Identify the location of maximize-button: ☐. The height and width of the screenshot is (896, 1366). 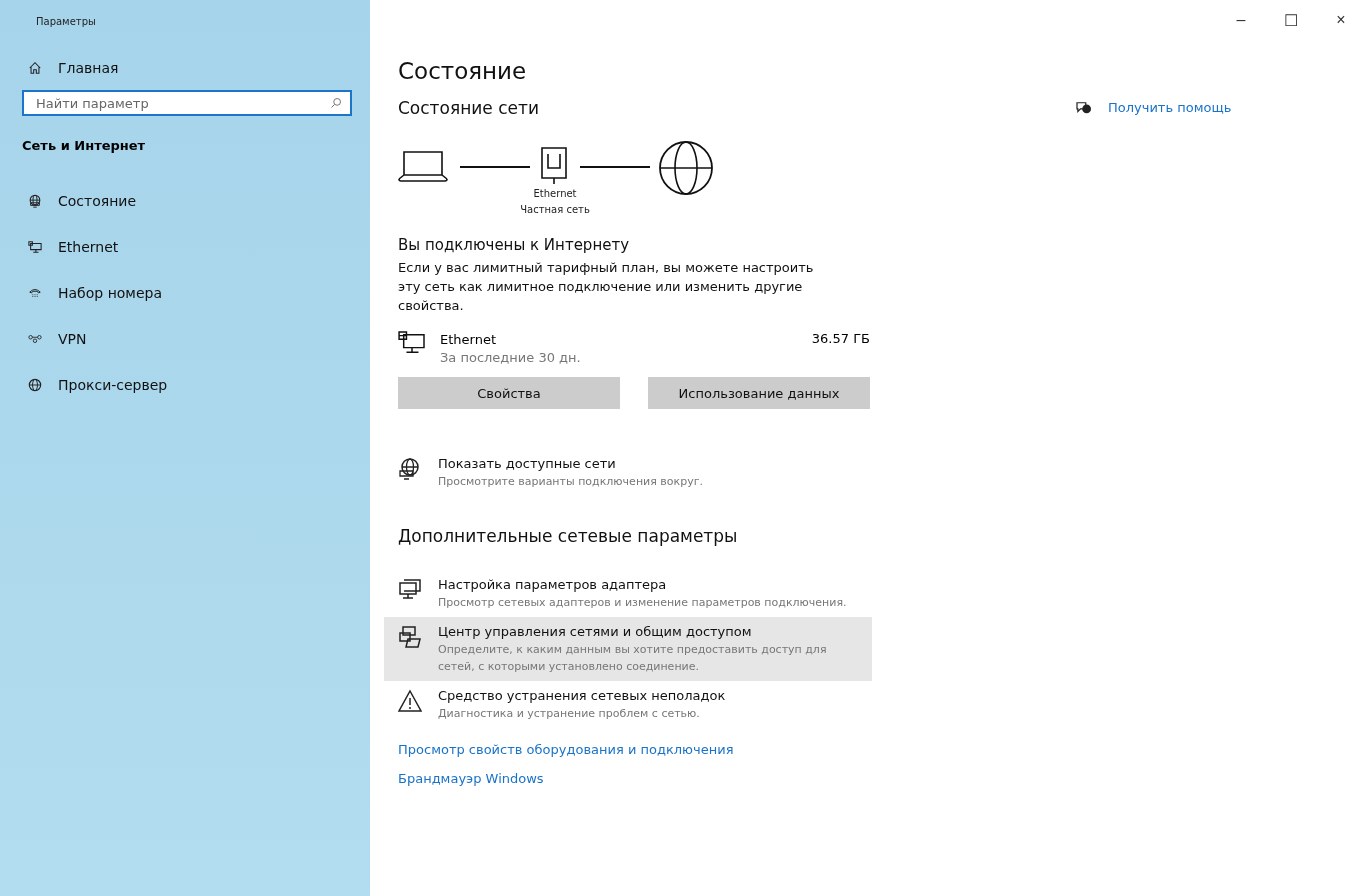
(1291, 20).